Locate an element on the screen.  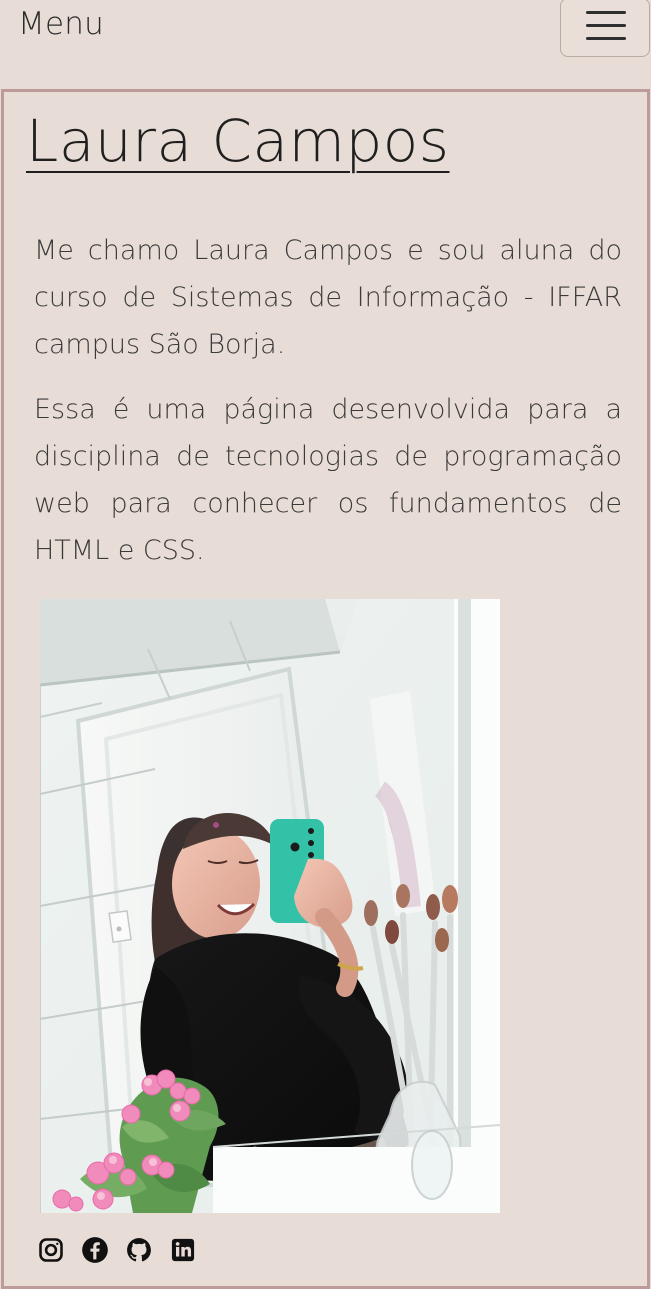
hamburger-icon is located at coordinates (606, 26).